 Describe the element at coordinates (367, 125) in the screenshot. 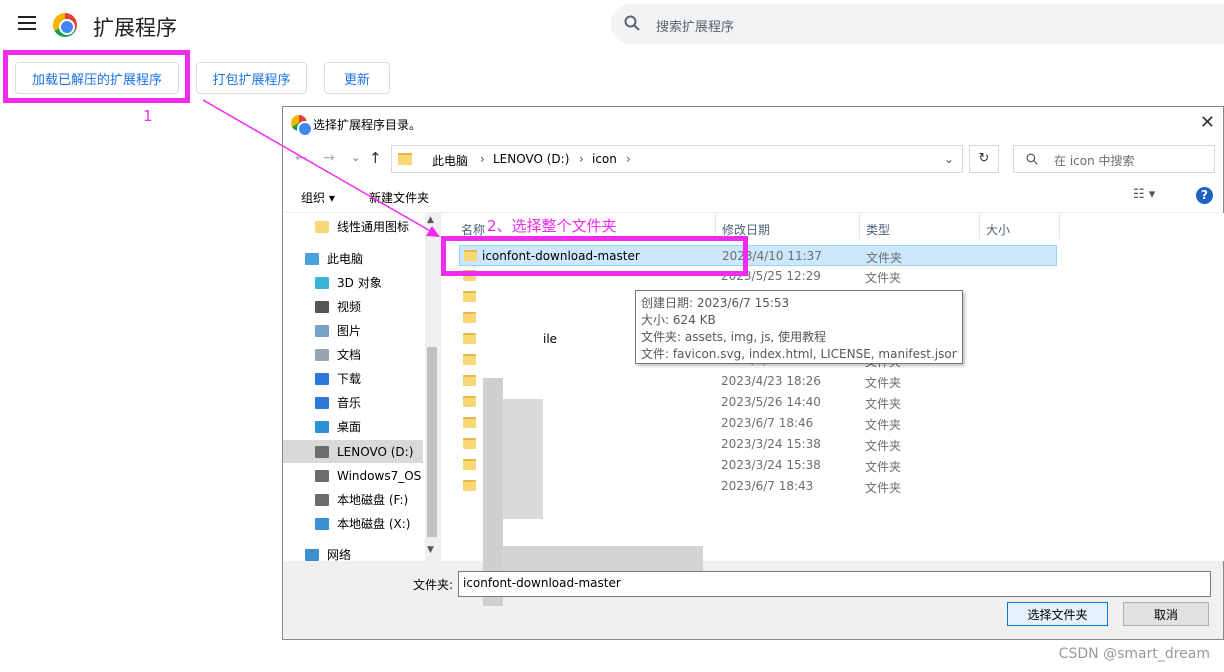

I see `dialog-title: 选择扩展程序目录。` at that location.